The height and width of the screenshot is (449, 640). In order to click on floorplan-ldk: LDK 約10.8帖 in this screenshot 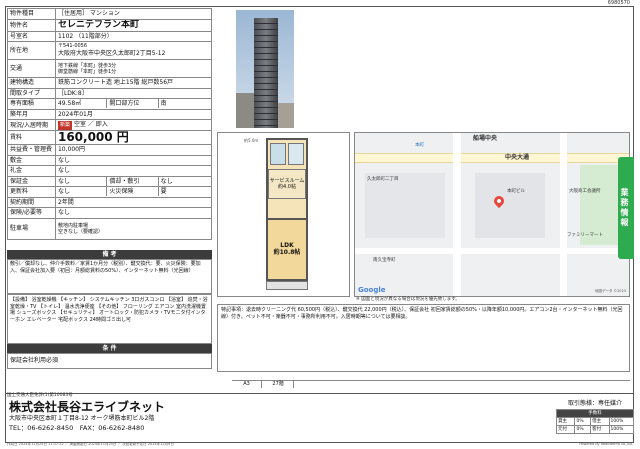, I will do `click(287, 249)`.